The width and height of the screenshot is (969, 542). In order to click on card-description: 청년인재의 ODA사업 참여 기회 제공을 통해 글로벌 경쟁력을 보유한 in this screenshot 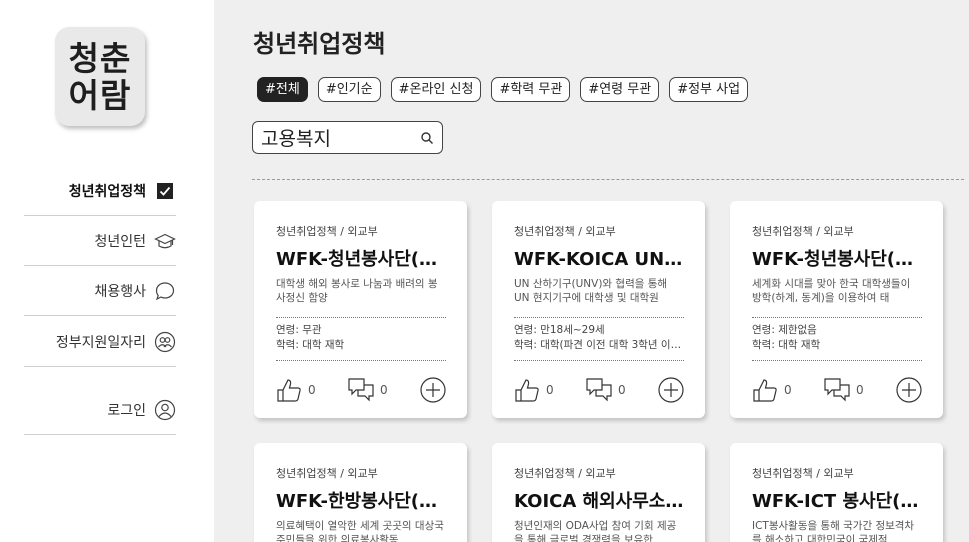, I will do `click(595, 531)`.